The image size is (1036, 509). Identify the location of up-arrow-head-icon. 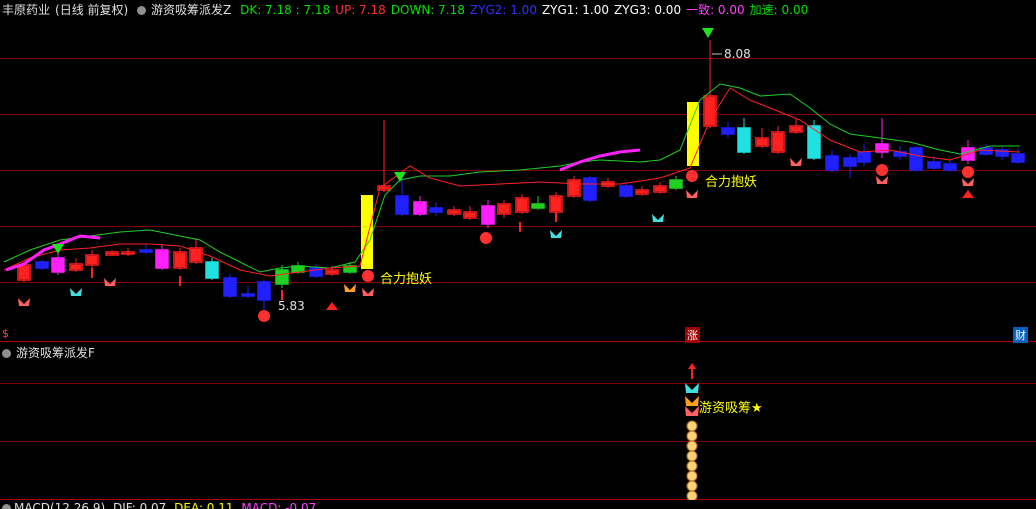
(692, 366).